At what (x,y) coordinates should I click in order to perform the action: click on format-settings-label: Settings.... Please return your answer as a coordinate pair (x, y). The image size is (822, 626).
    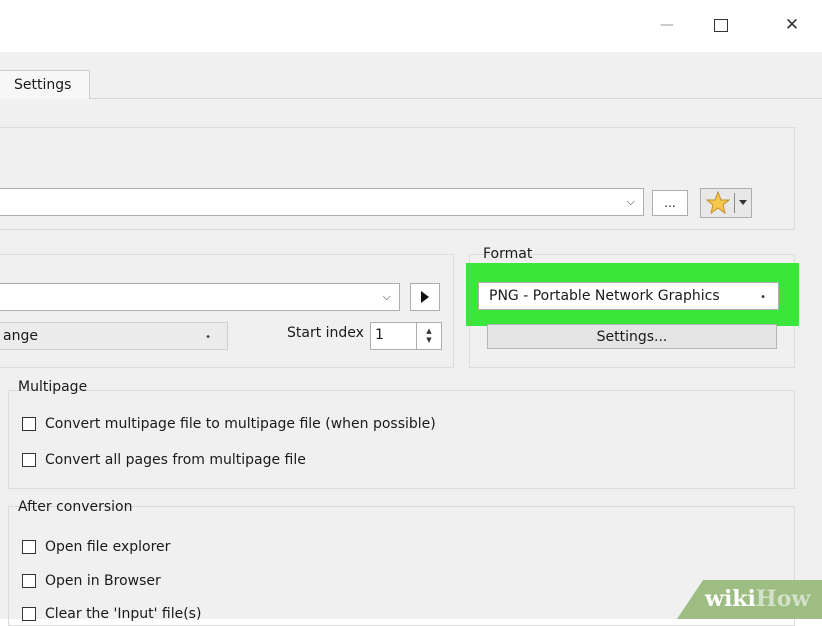
    Looking at the image, I should click on (632, 336).